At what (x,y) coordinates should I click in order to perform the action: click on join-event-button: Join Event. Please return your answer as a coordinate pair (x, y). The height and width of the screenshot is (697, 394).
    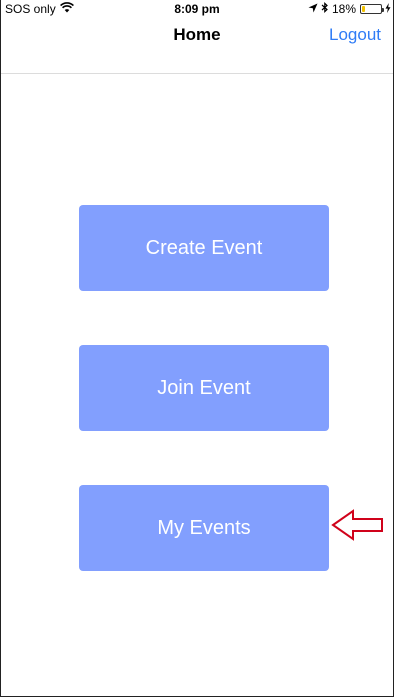
    Looking at the image, I should click on (204, 388).